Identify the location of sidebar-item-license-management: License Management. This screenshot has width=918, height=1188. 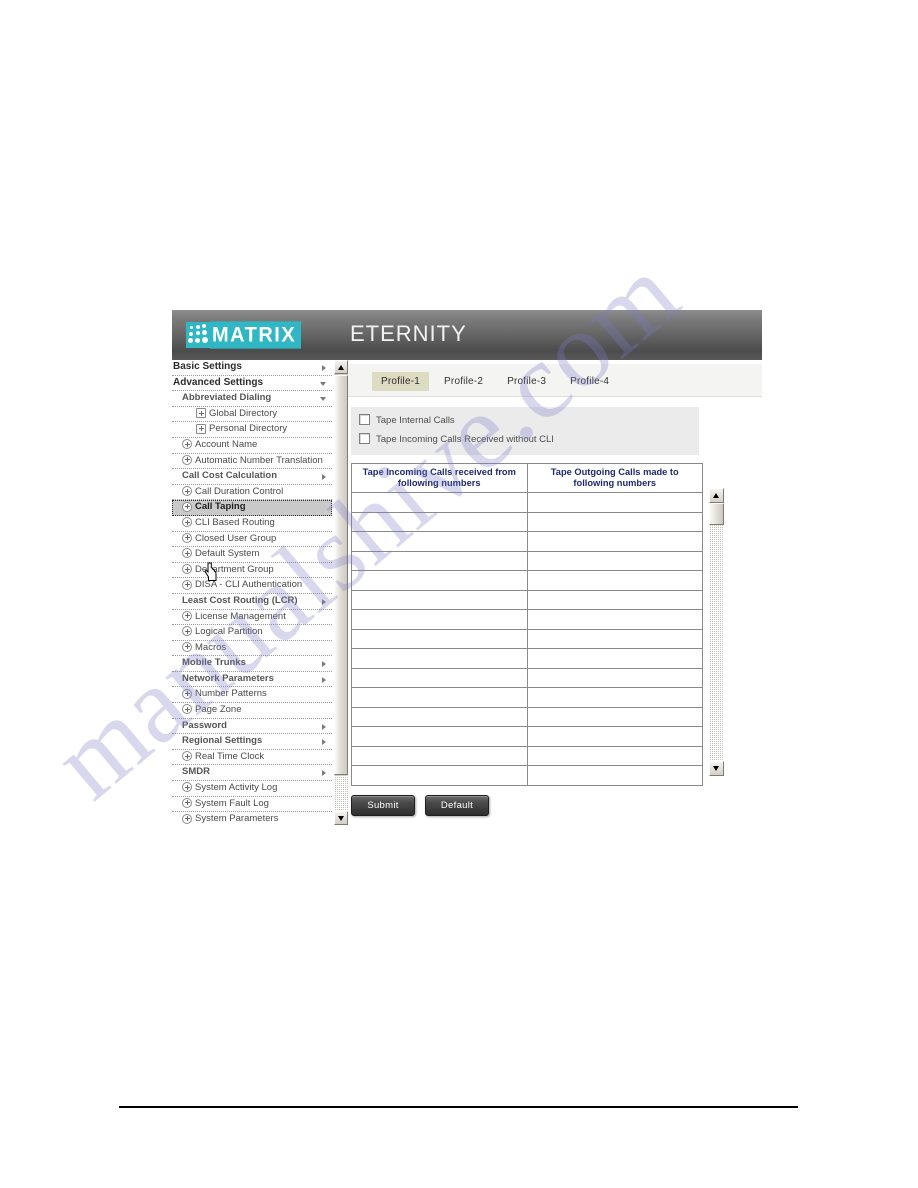
(252, 618).